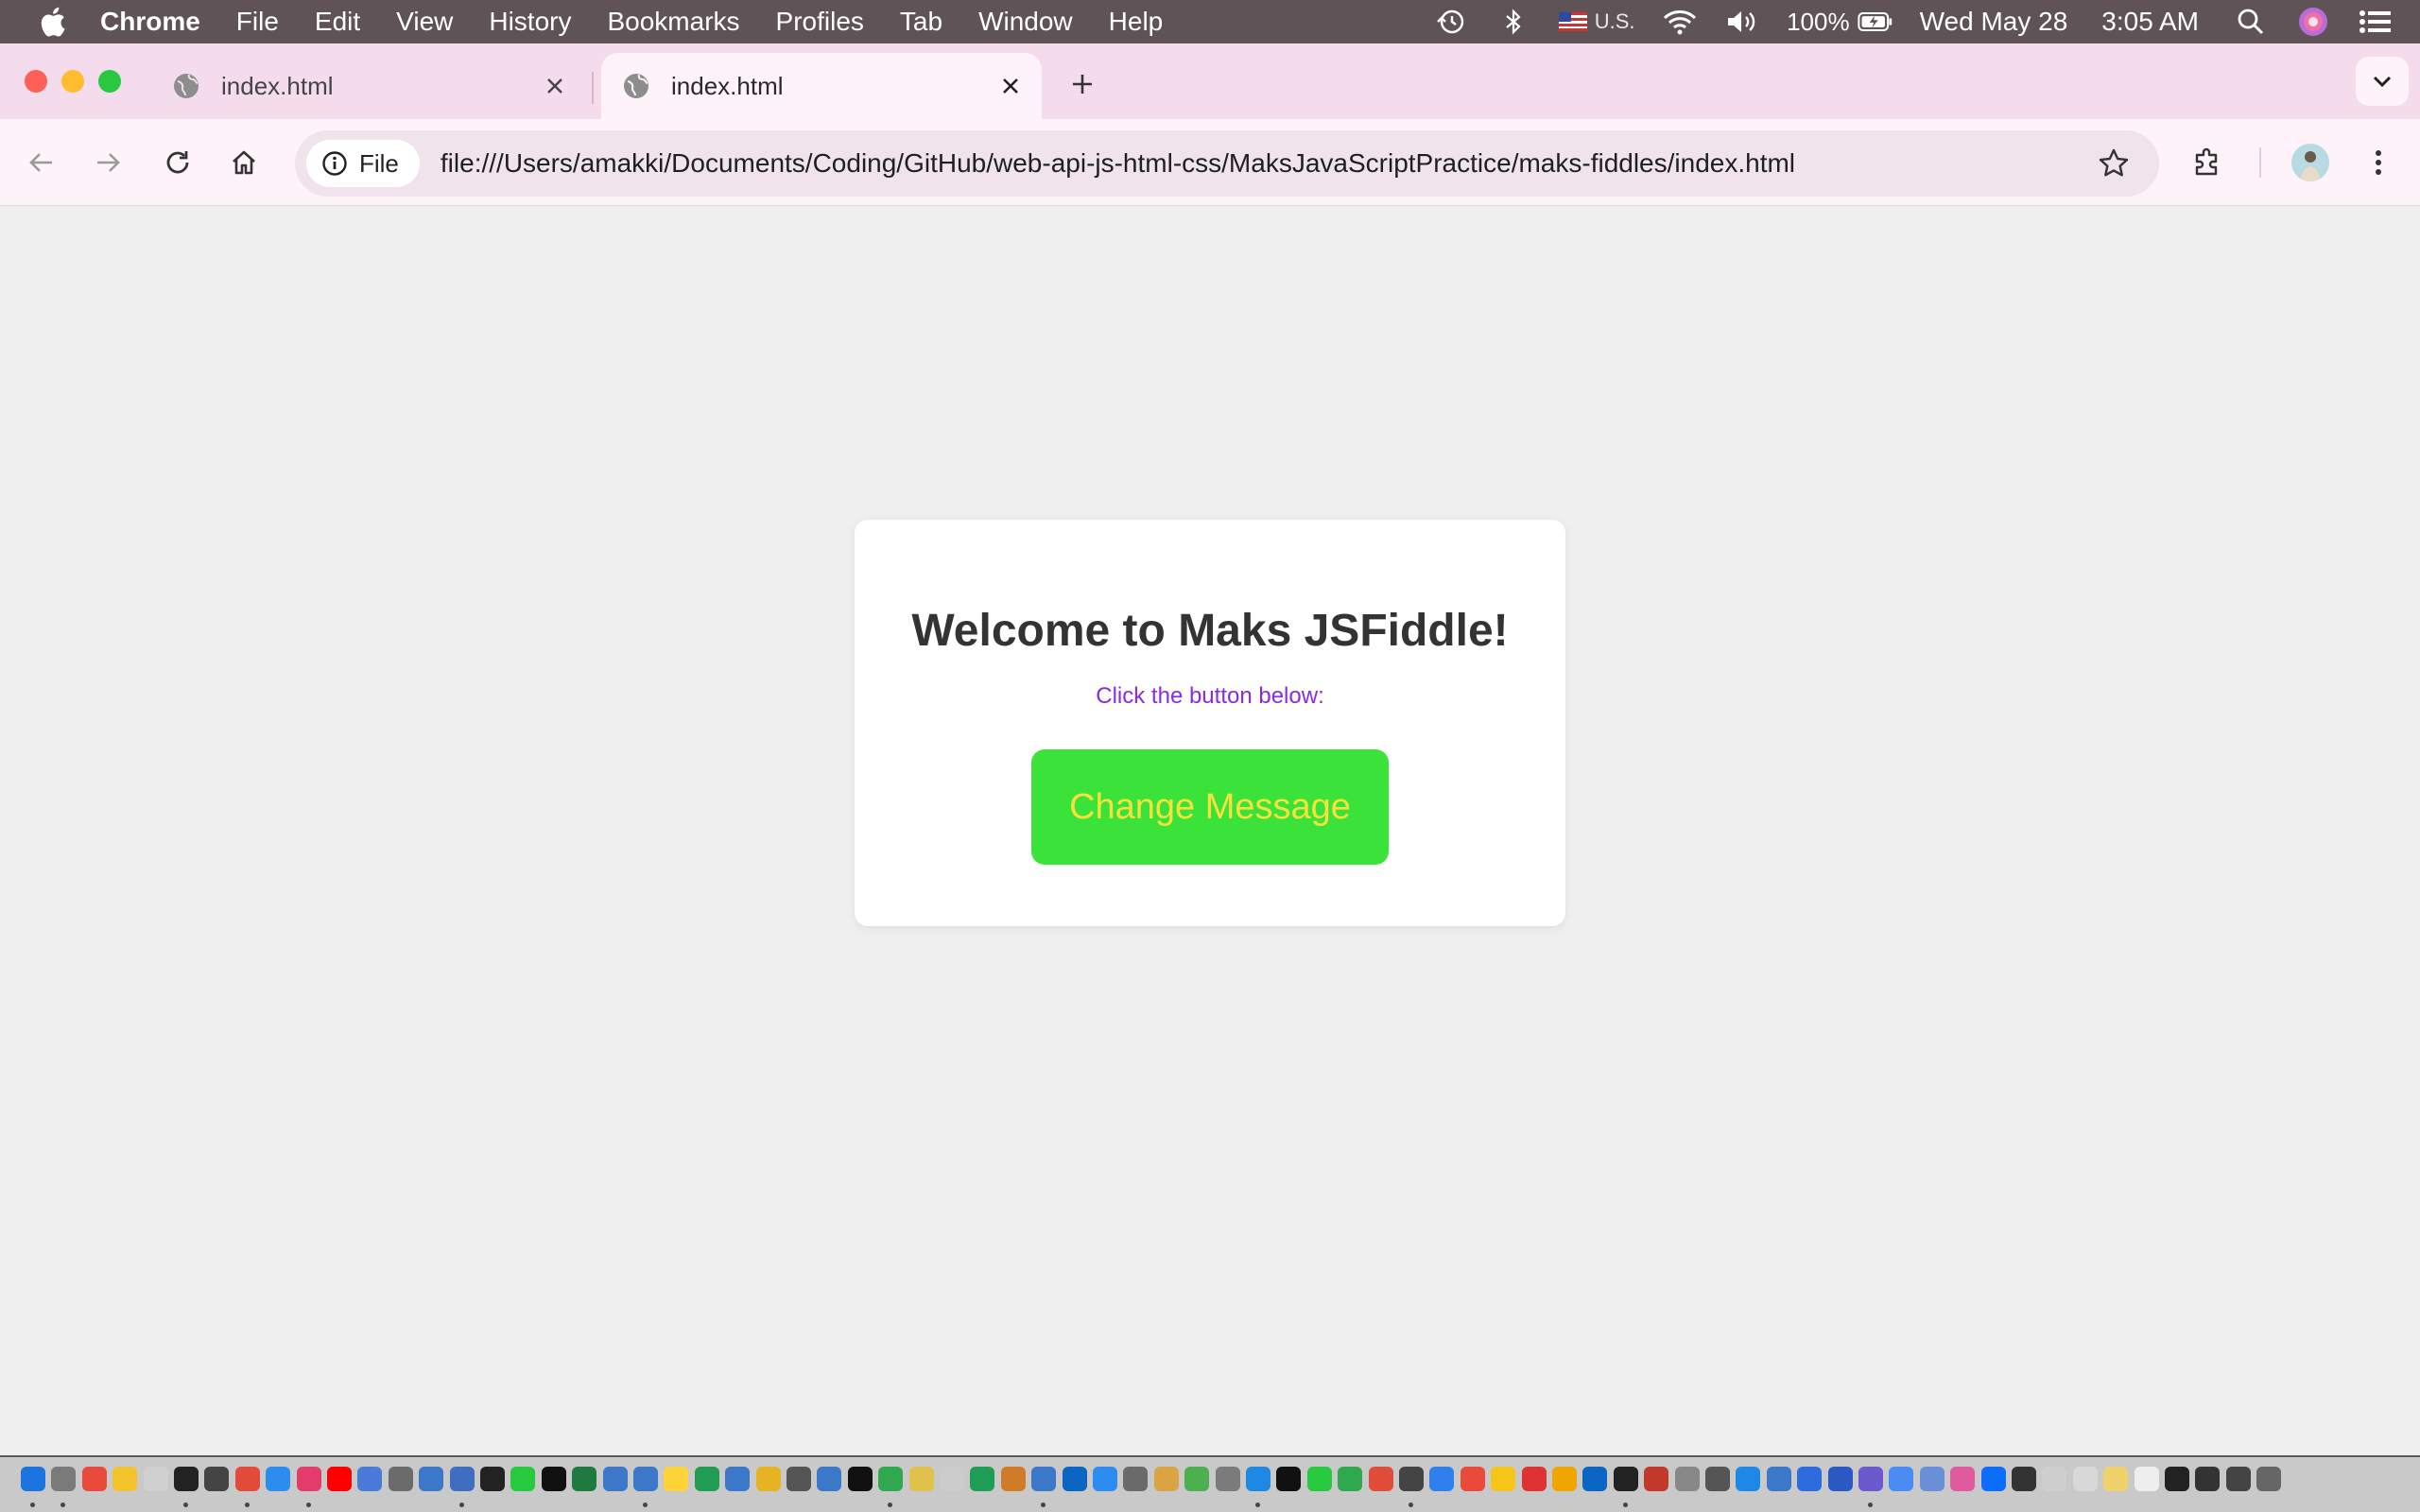  I want to click on menubar-time: 3:05 AM, so click(2150, 22).